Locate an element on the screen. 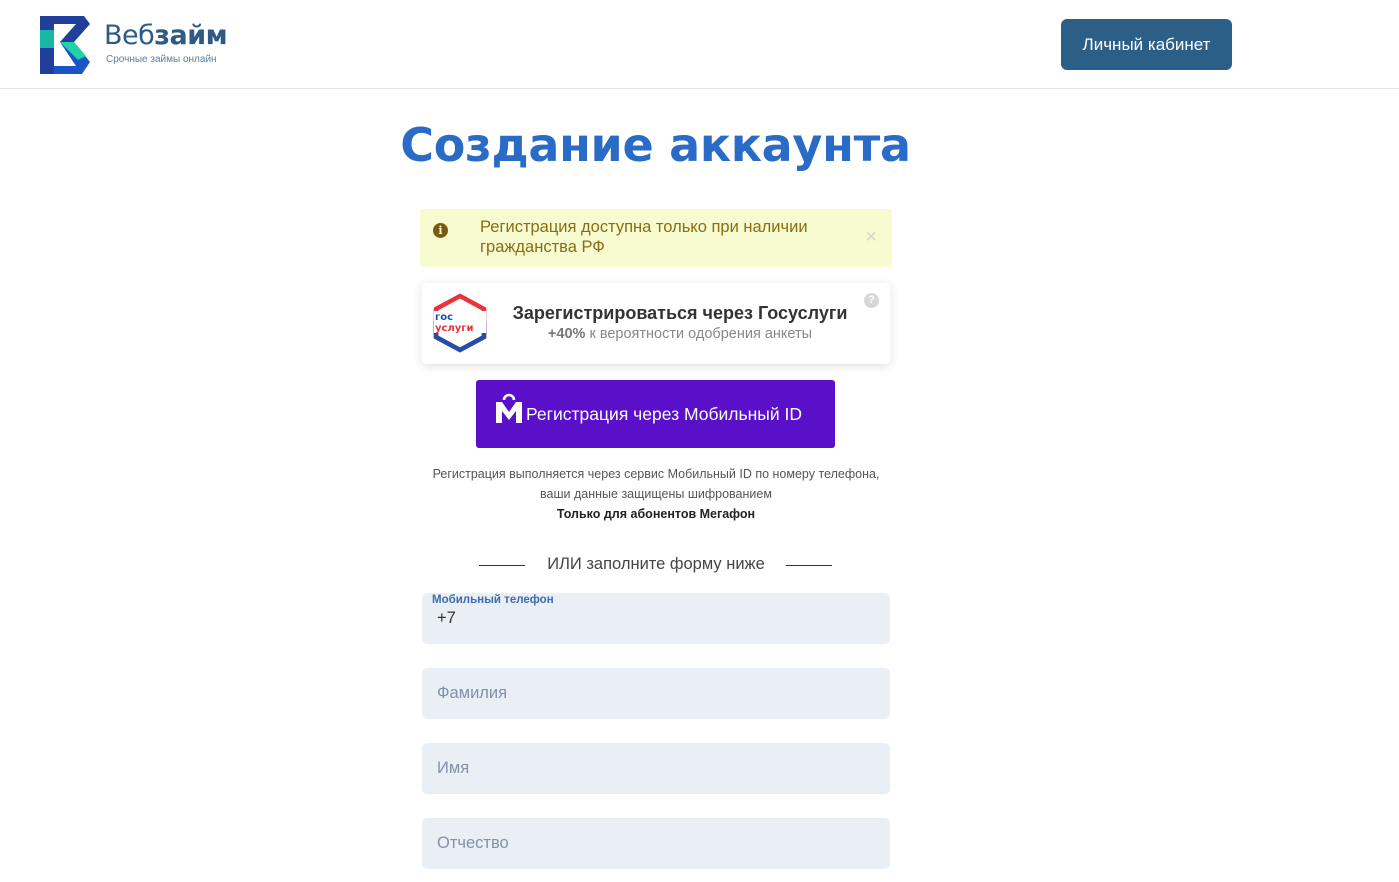 This screenshot has height=882, width=1399. or-divider: ИЛИ заполните форму ниже is located at coordinates (656, 565).